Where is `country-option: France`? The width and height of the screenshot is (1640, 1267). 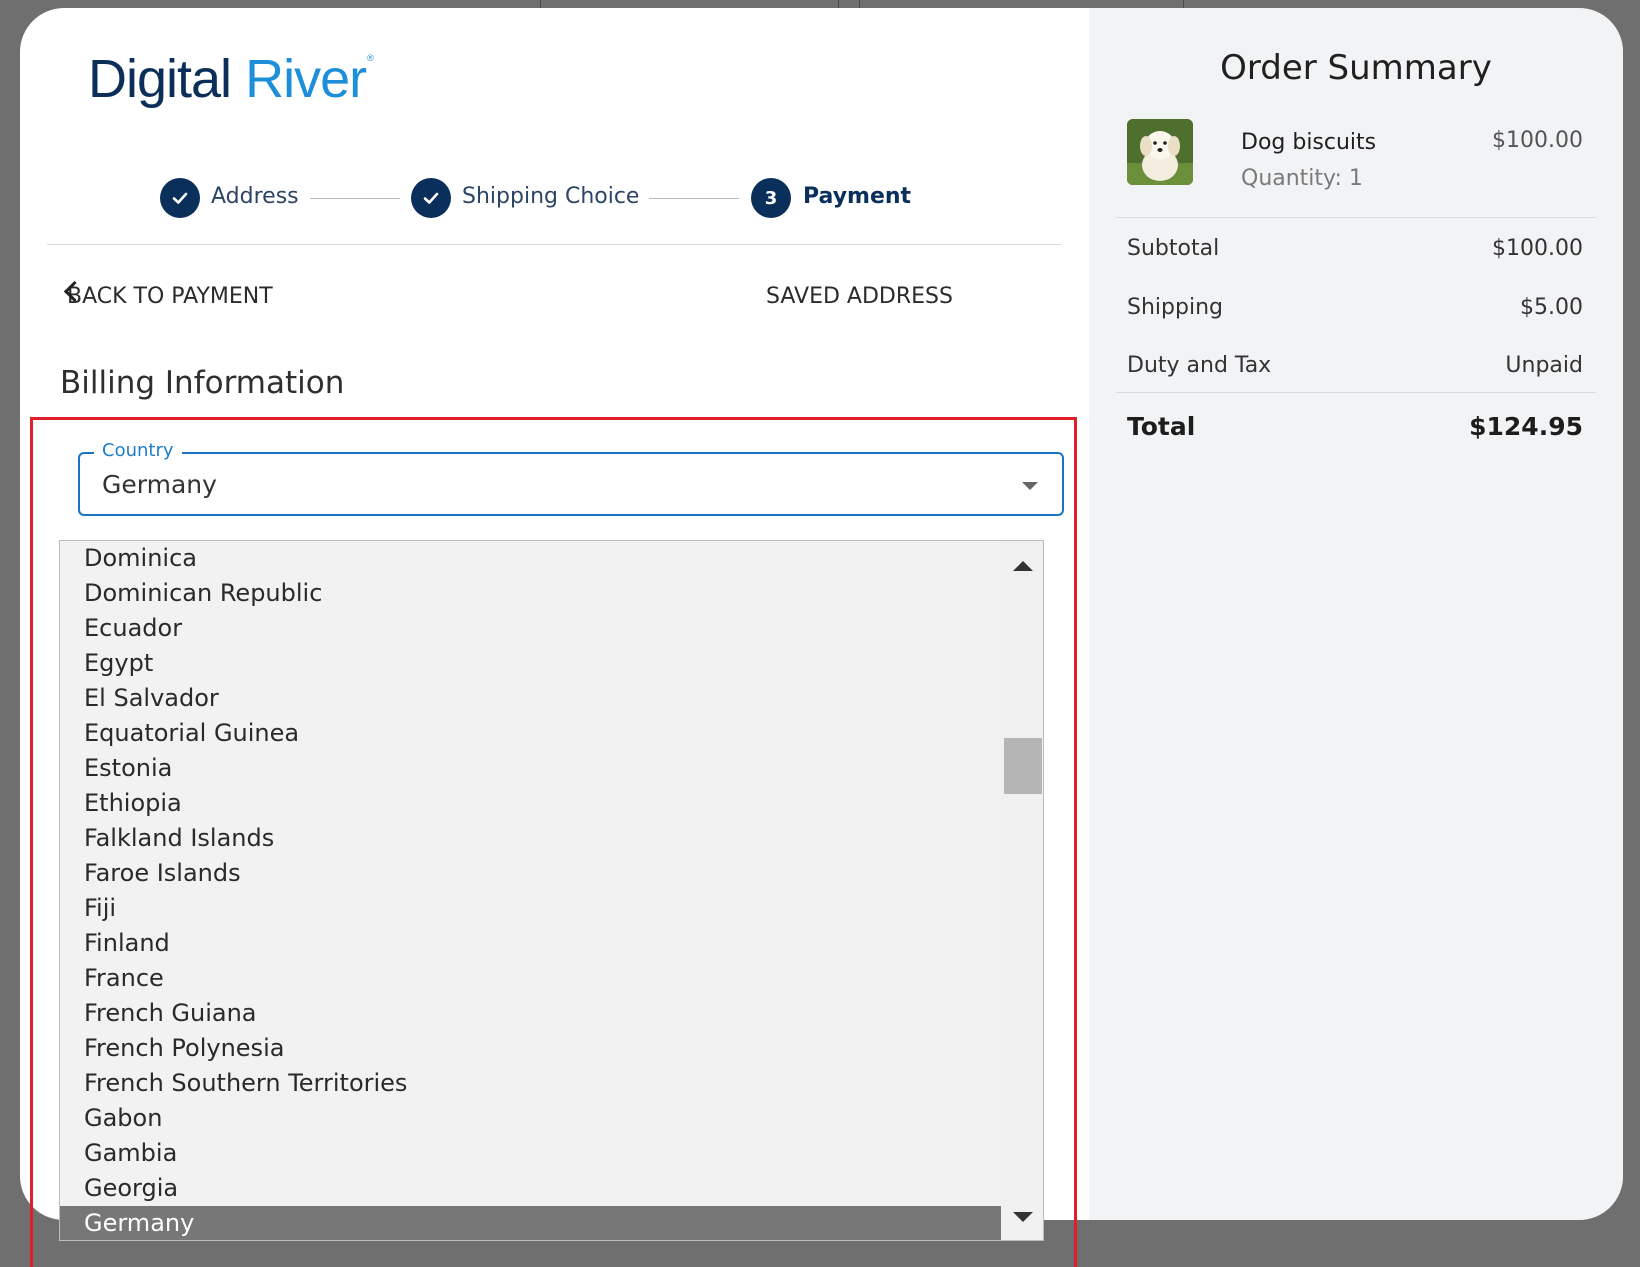 country-option: France is located at coordinates (531, 978).